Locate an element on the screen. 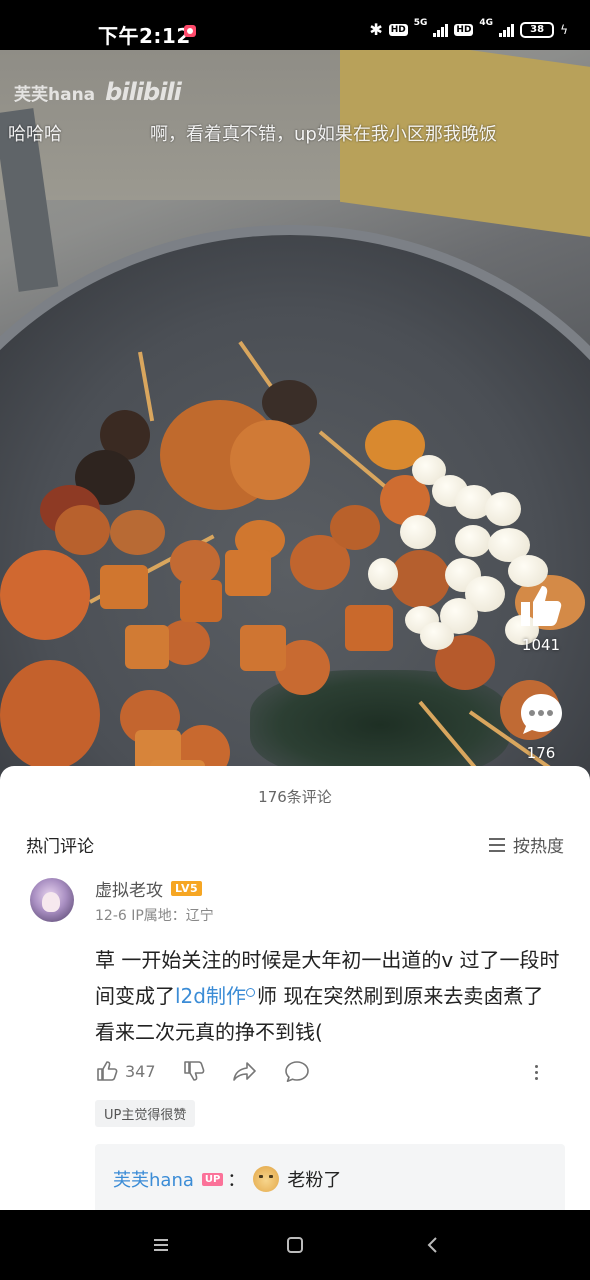 The width and height of the screenshot is (590, 1280). hd-badge-1: HD is located at coordinates (398, 29).